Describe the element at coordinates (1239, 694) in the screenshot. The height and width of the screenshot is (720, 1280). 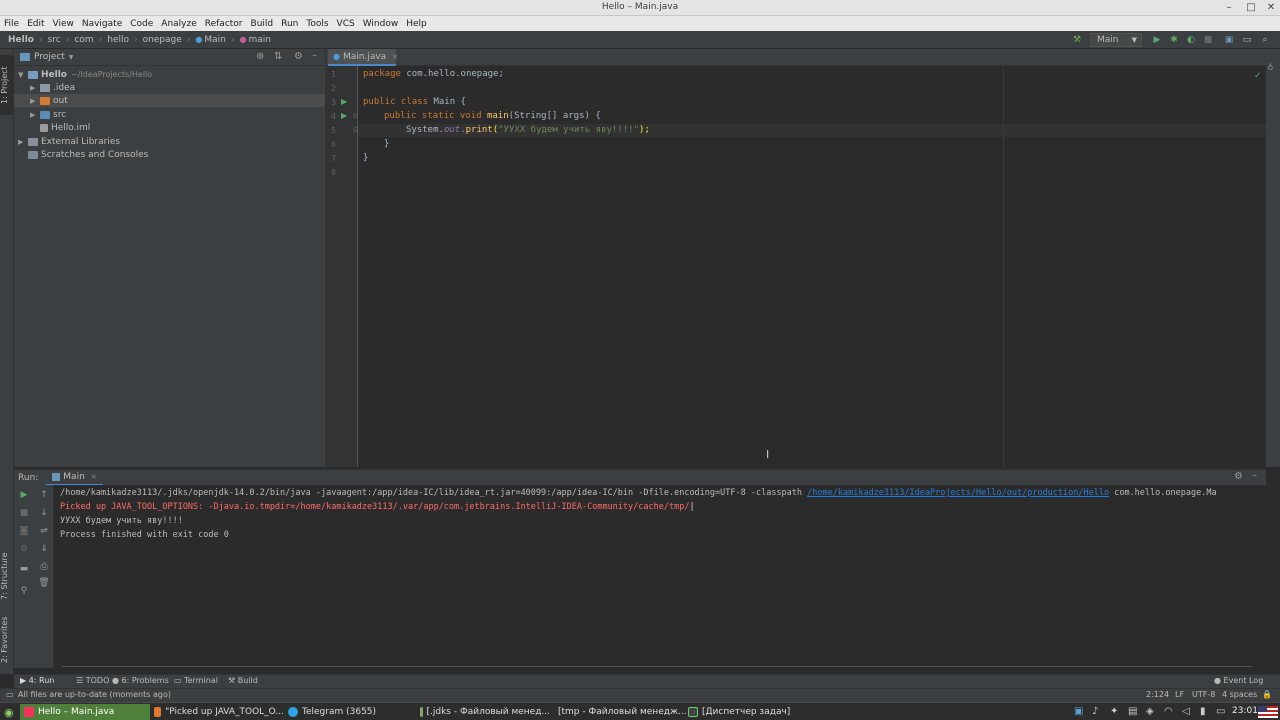
I see `indent-setting: 4 spaces` at that location.